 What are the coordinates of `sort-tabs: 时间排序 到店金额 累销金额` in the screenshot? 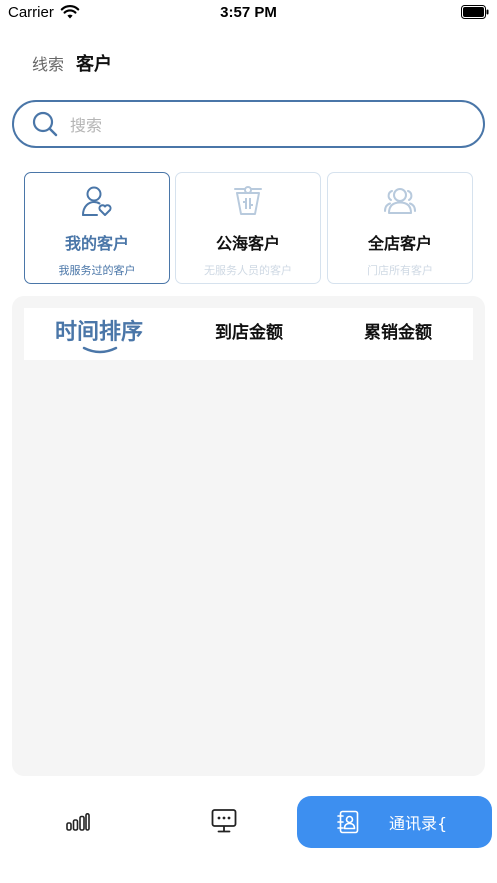 It's located at (248, 334).